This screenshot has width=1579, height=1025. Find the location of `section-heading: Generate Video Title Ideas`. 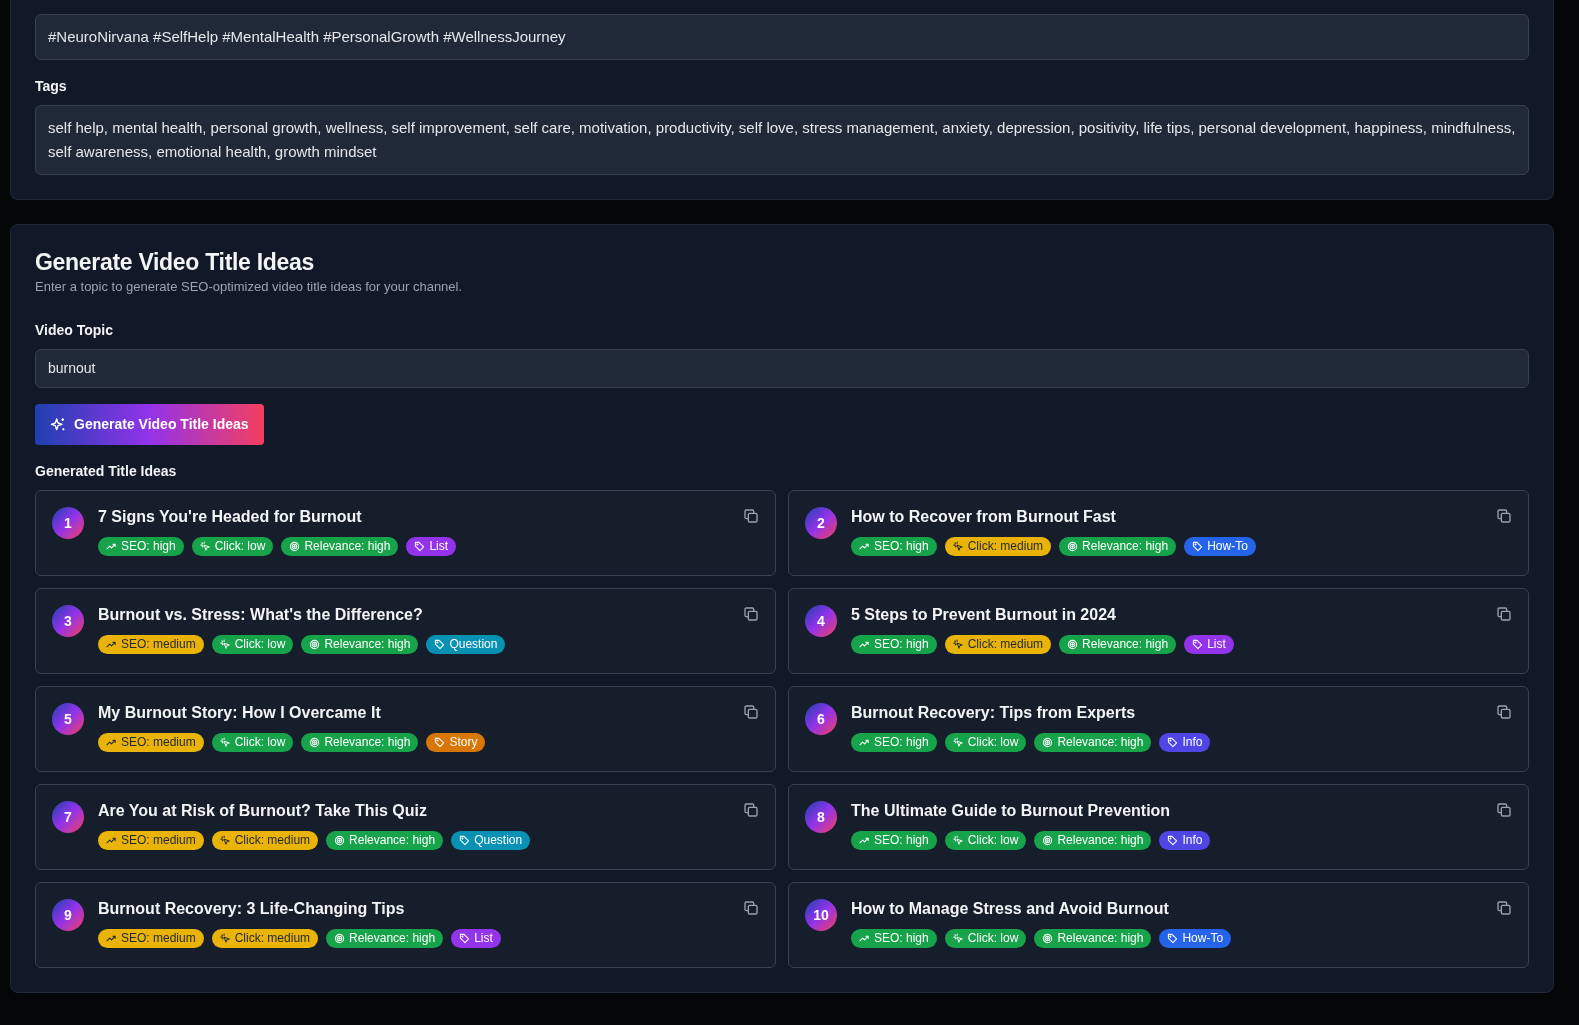

section-heading: Generate Video Title Ideas is located at coordinates (175, 263).